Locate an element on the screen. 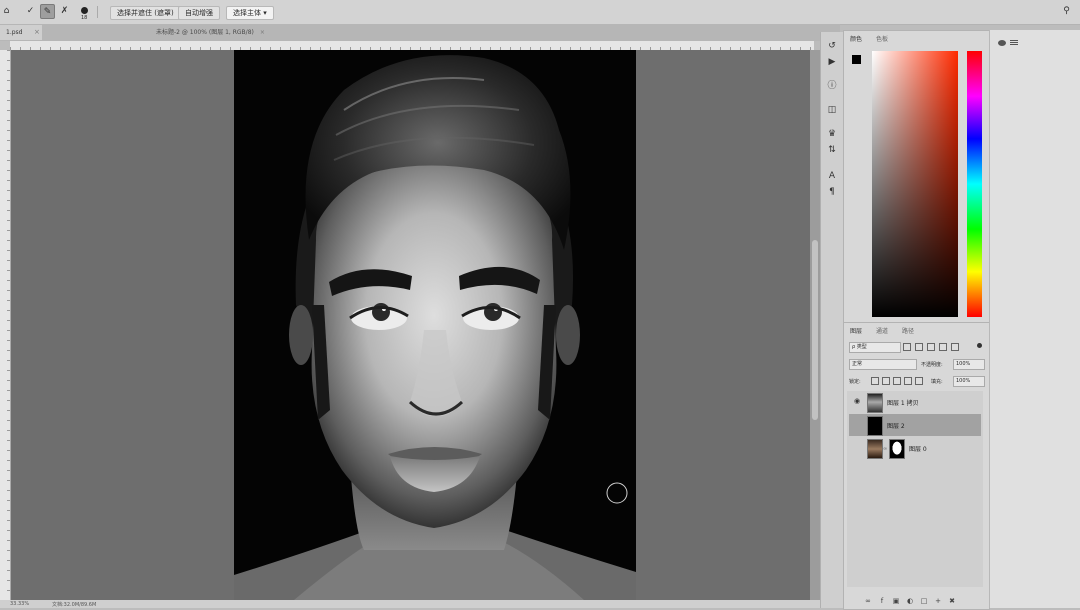 The width and height of the screenshot is (1080, 610). mask-icon: ▣ is located at coordinates (896, 601).